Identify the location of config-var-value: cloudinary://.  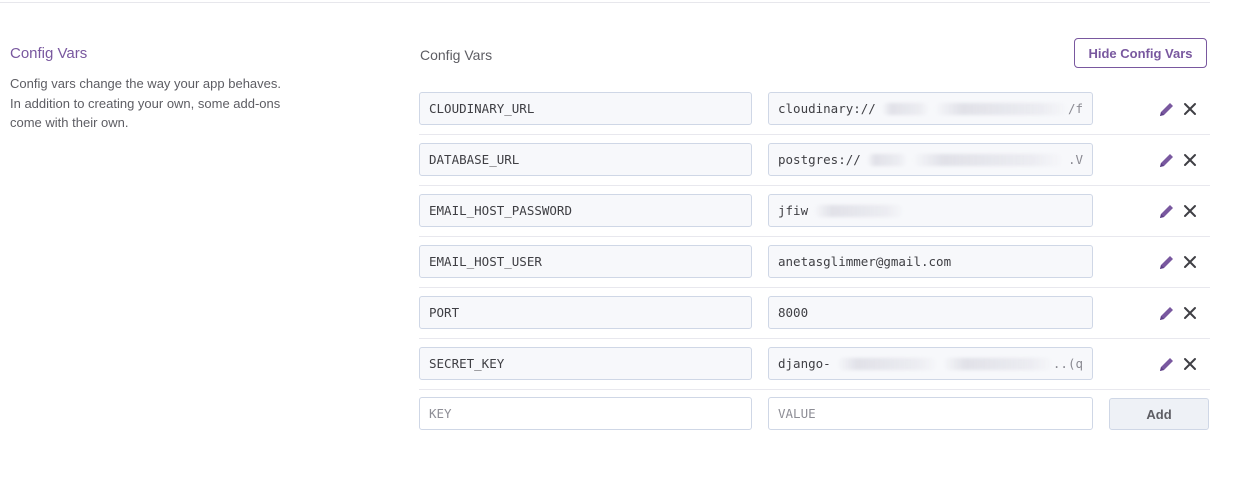
(827, 108).